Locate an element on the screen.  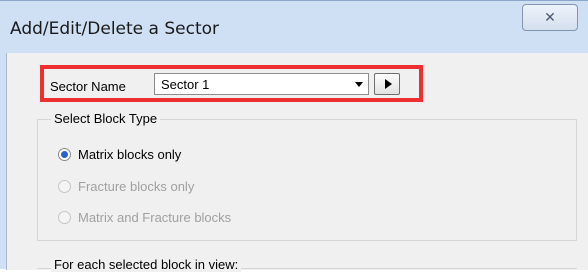
radio-fracture-only-label: Fracture blocks only is located at coordinates (136, 186).